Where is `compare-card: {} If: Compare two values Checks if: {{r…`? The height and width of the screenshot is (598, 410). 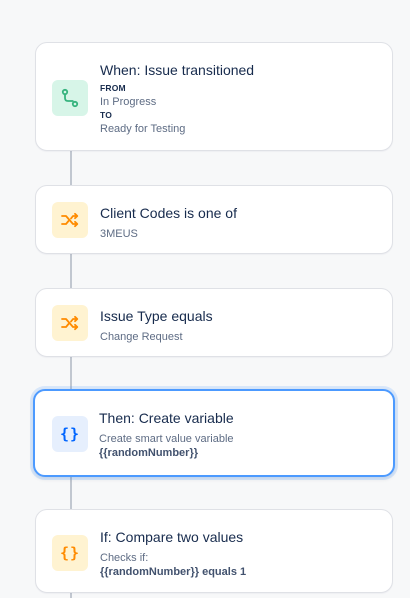
compare-card: {} If: Compare two values Checks if: {{r… is located at coordinates (214, 551).